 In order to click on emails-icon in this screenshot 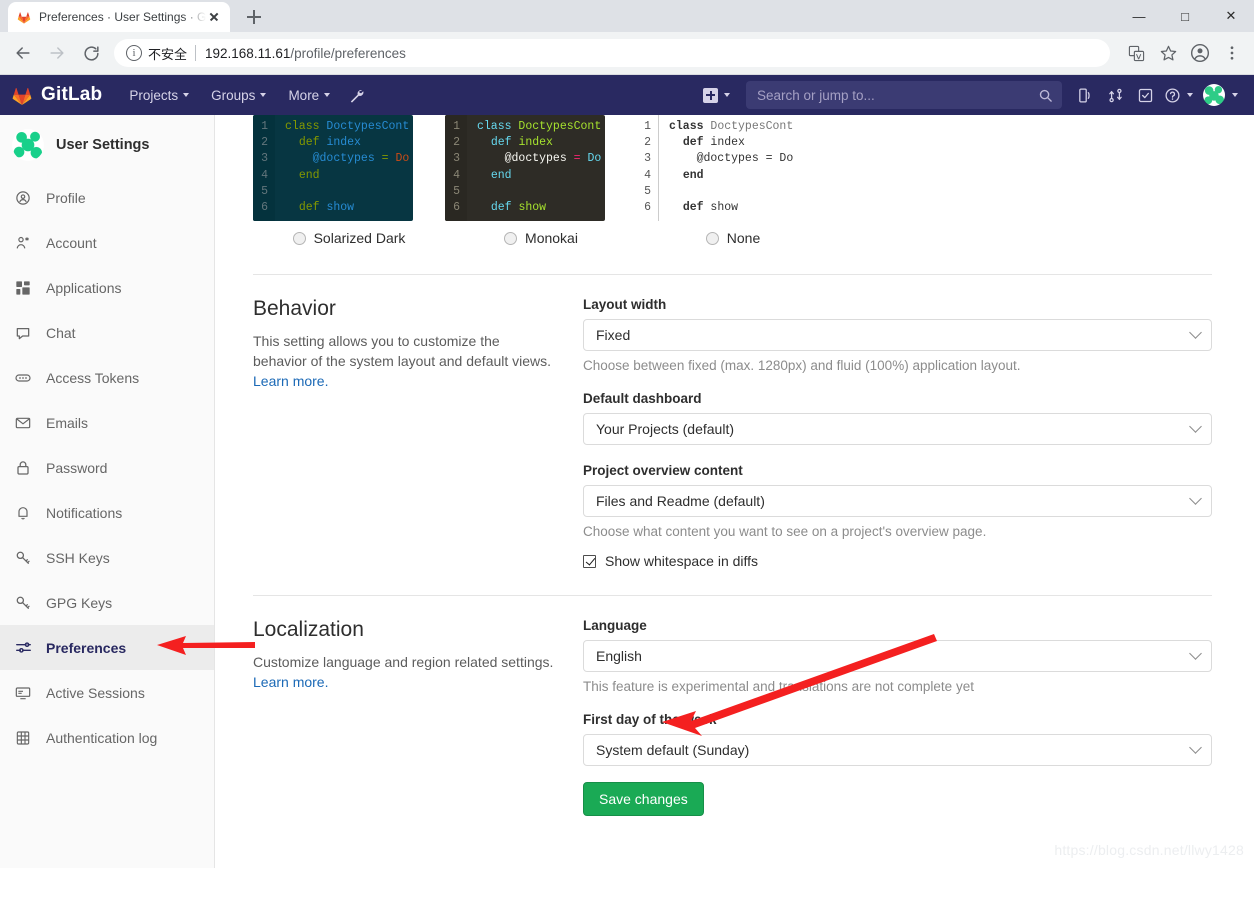, I will do `click(23, 423)`.